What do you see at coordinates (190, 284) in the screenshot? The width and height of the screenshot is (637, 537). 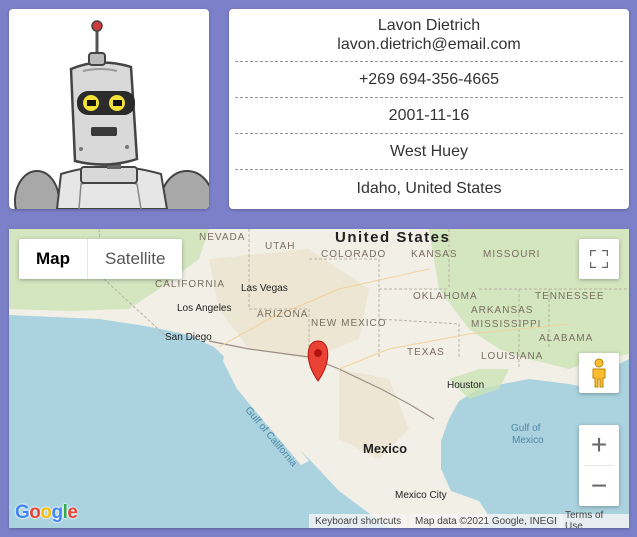 I see `label-california: CALIFORNIA` at bounding box center [190, 284].